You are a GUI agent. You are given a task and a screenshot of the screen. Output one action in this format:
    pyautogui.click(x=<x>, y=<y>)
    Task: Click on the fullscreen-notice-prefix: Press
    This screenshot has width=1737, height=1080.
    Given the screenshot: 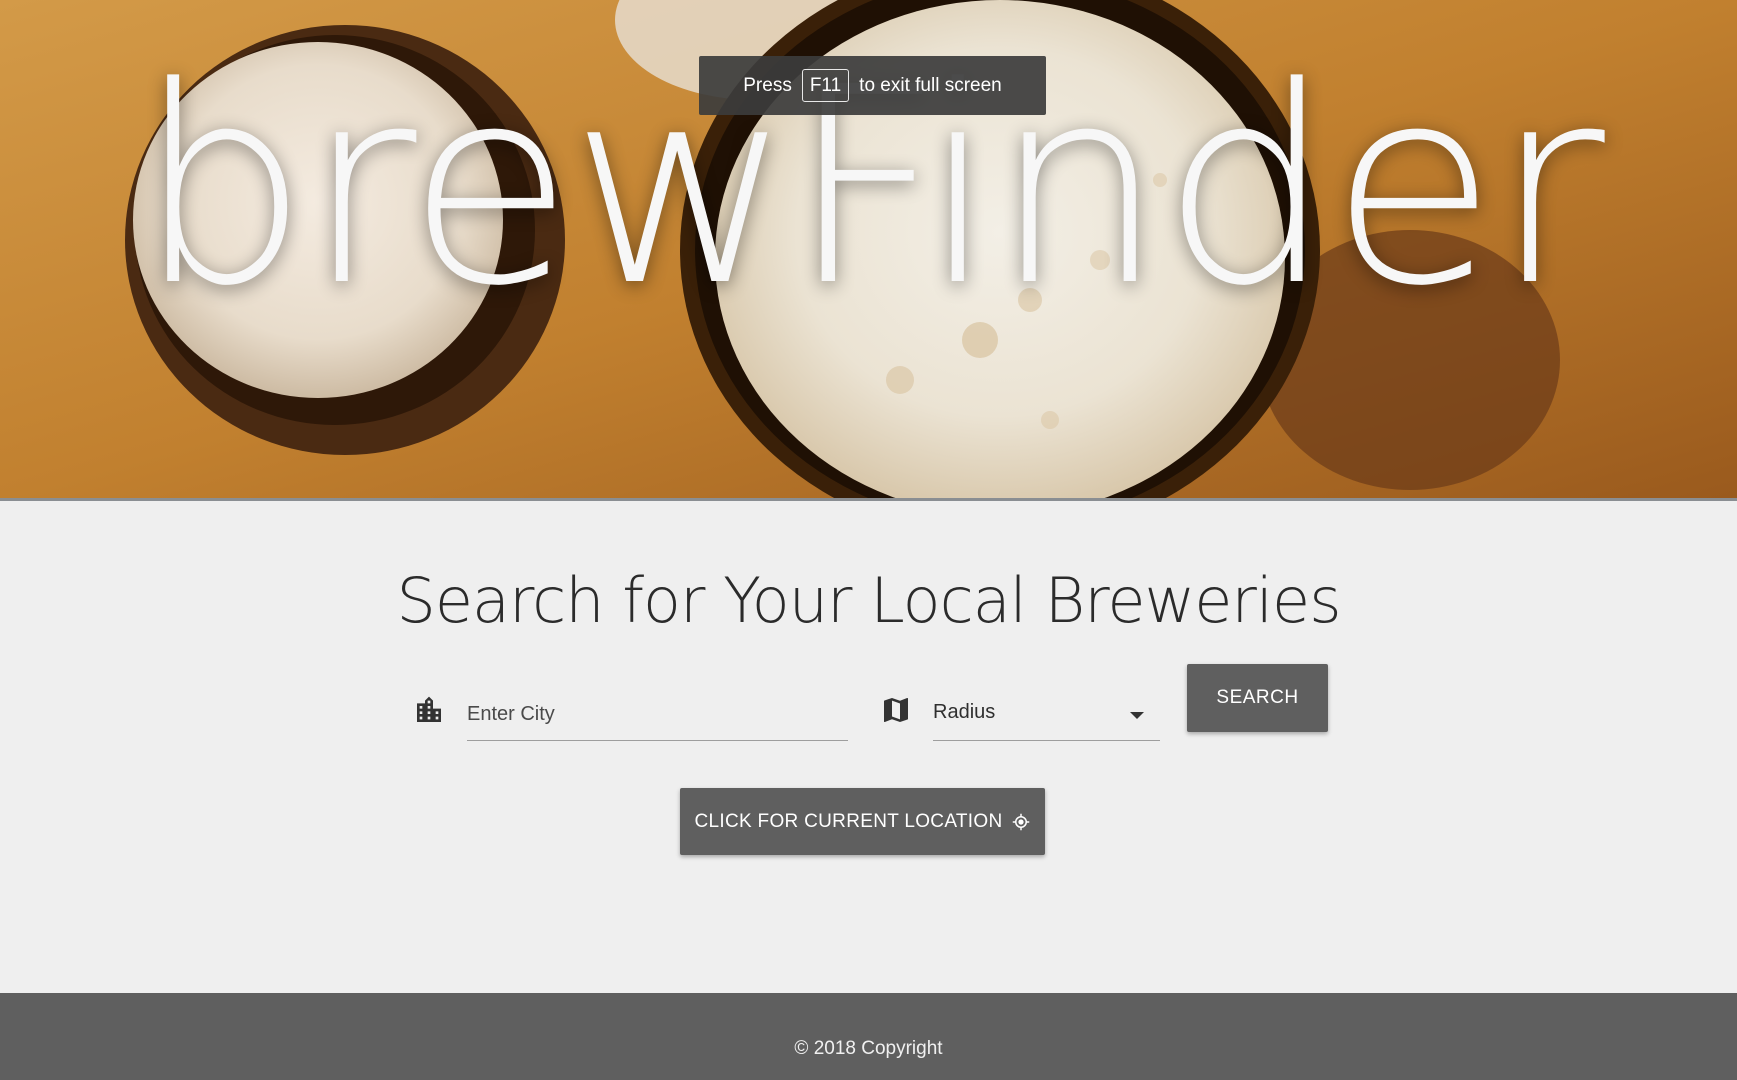 What is the action you would take?
    pyautogui.click(x=767, y=85)
    